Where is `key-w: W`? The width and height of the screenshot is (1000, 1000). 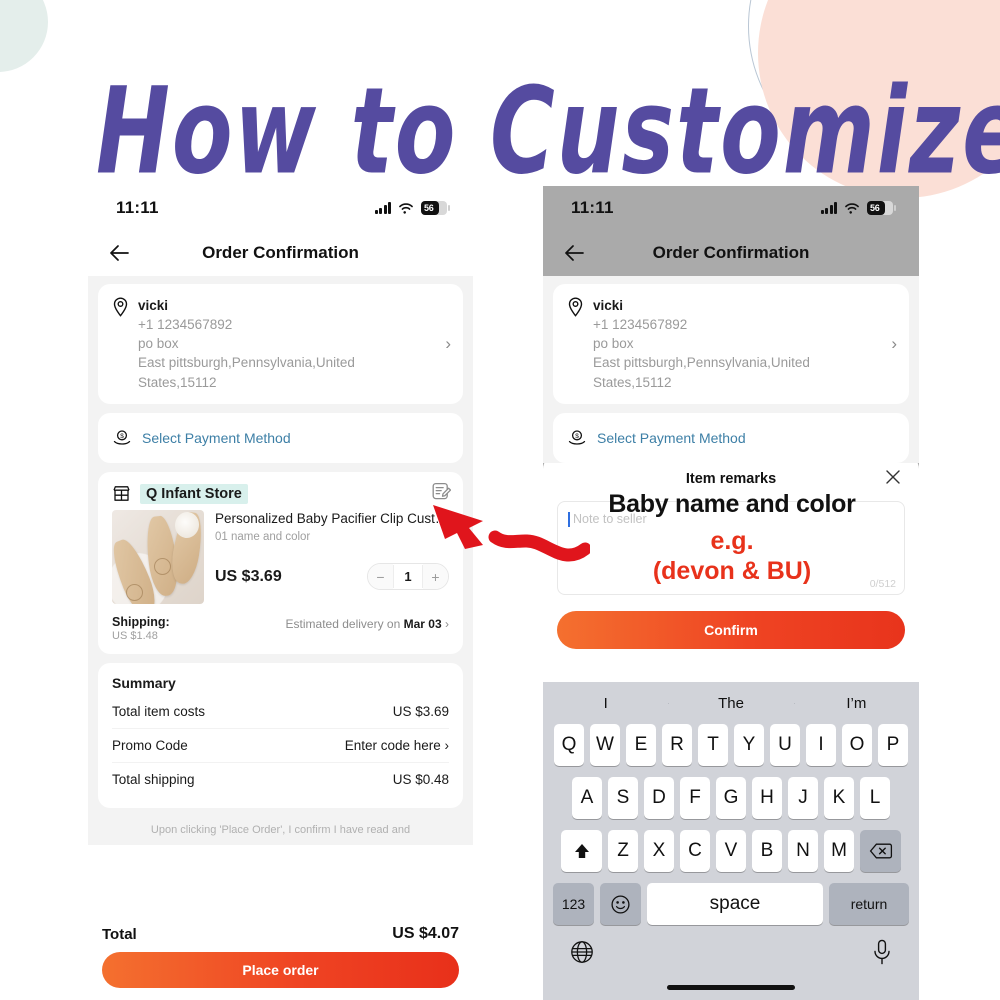 key-w: W is located at coordinates (605, 745).